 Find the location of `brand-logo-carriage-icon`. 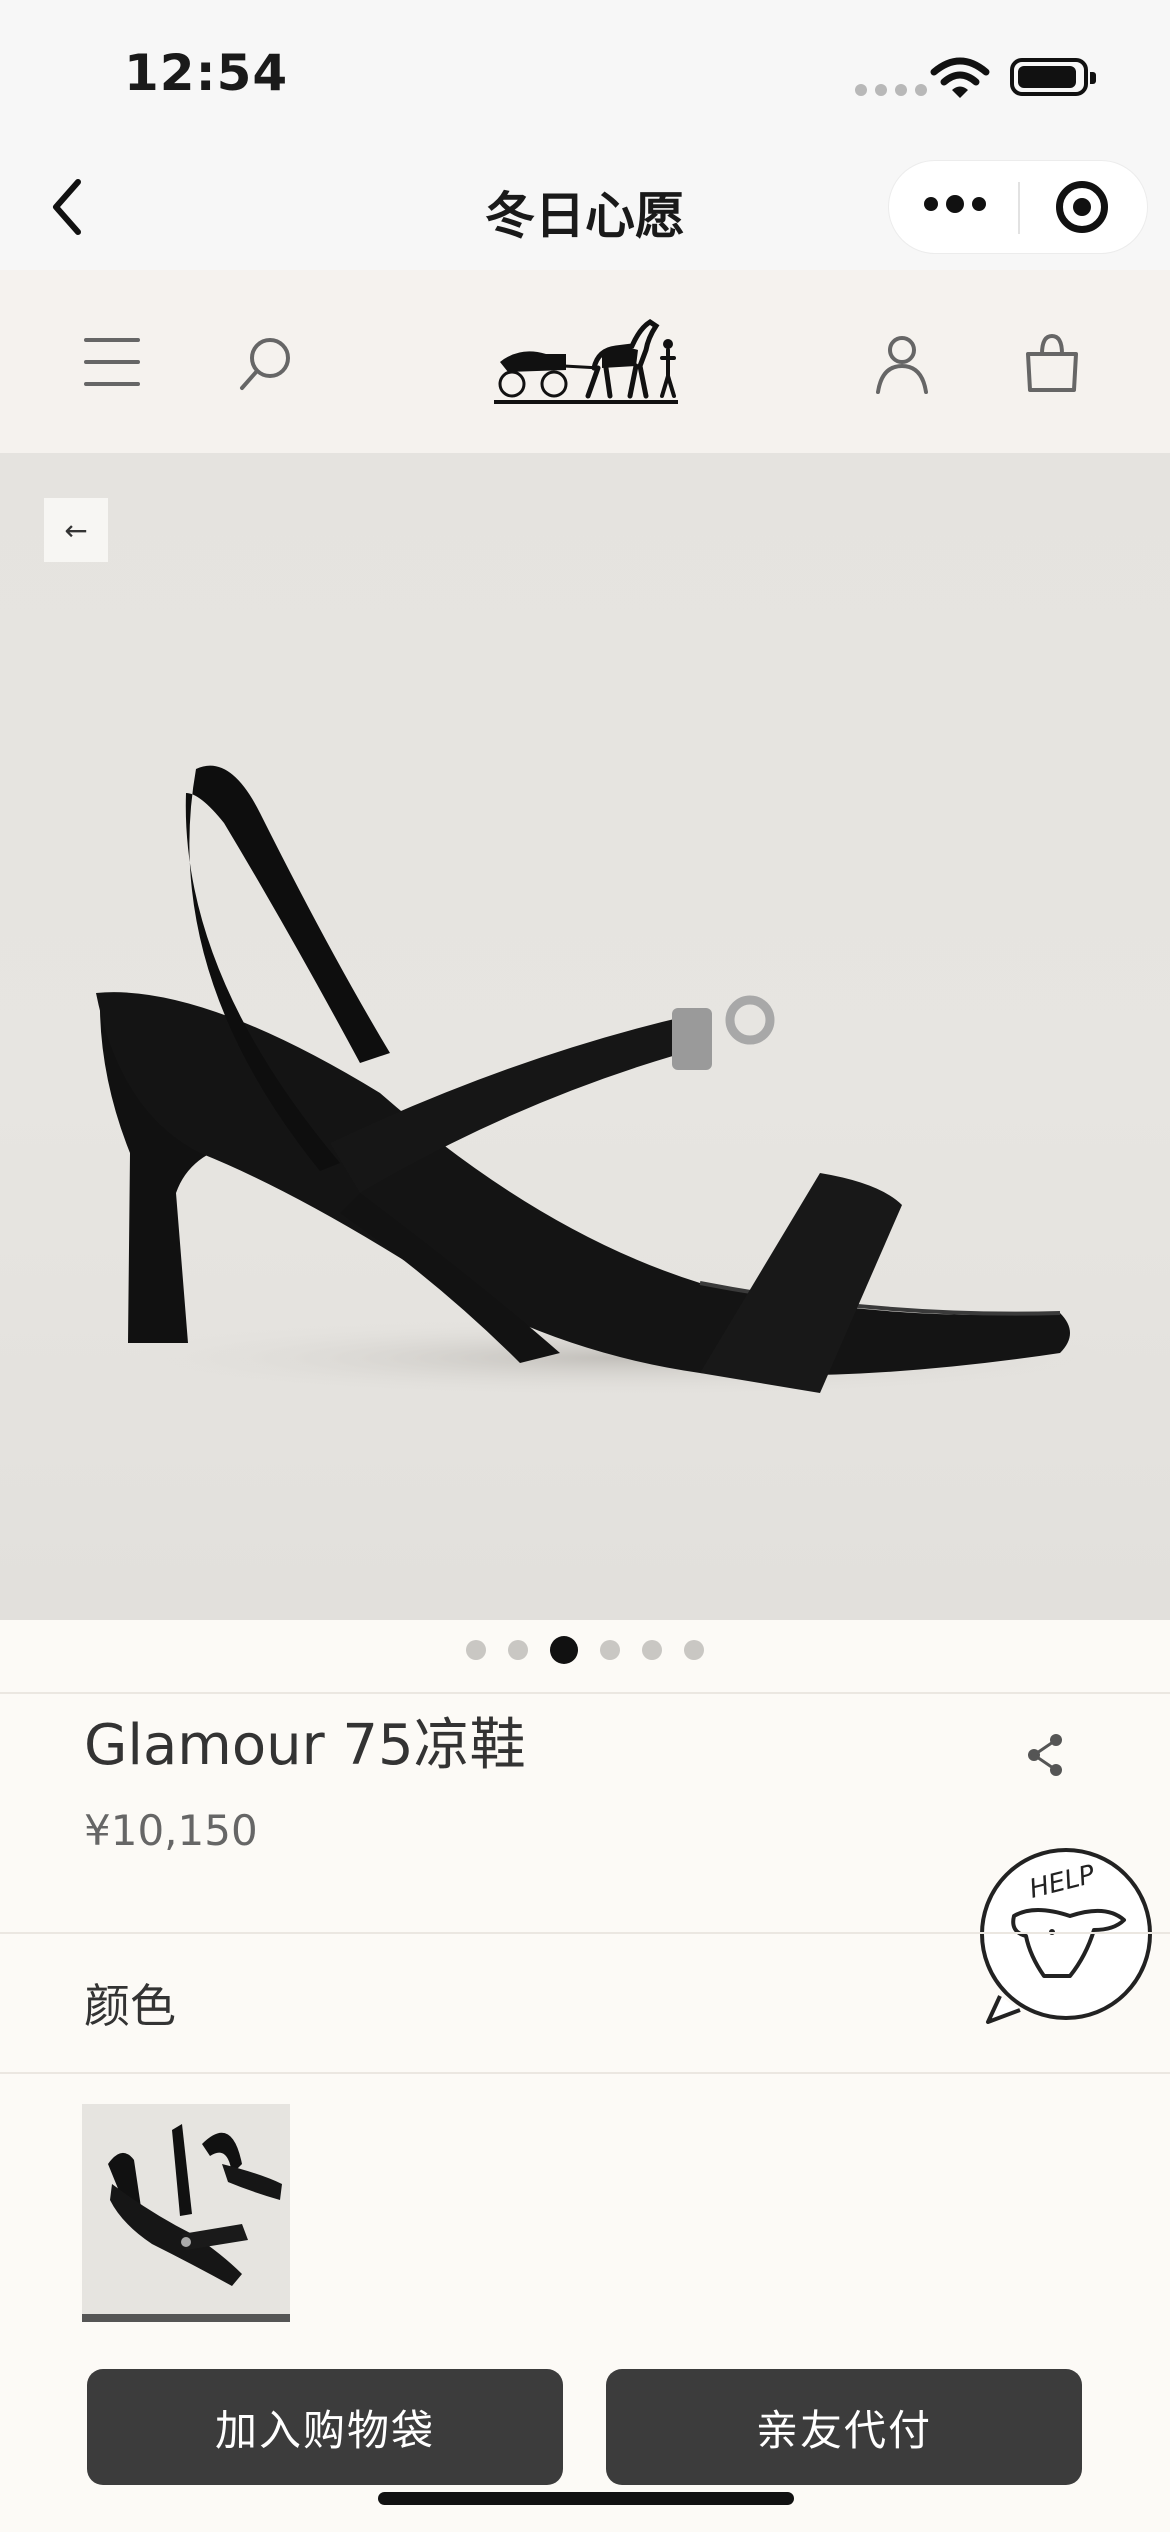

brand-logo-carriage-icon is located at coordinates (586, 360).